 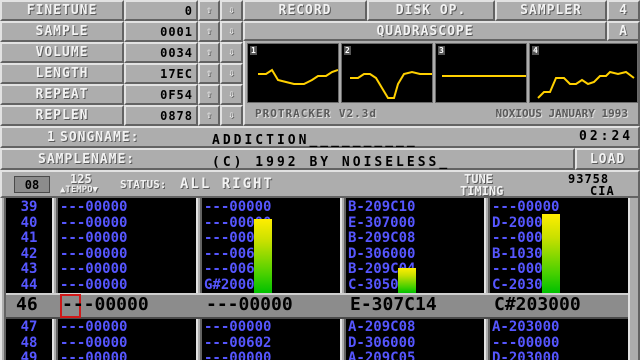 What do you see at coordinates (416, 285) in the screenshot?
I see `pattern-cell: C-305000` at bounding box center [416, 285].